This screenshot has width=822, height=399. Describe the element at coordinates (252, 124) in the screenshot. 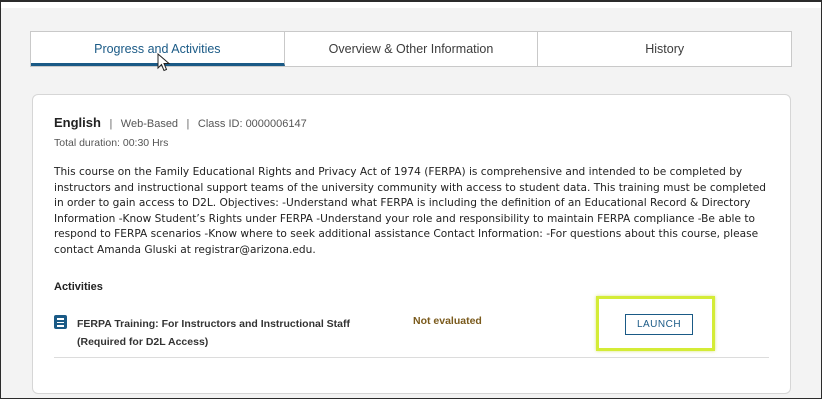

I see `course-class-id: Class ID: 0000006147` at that location.